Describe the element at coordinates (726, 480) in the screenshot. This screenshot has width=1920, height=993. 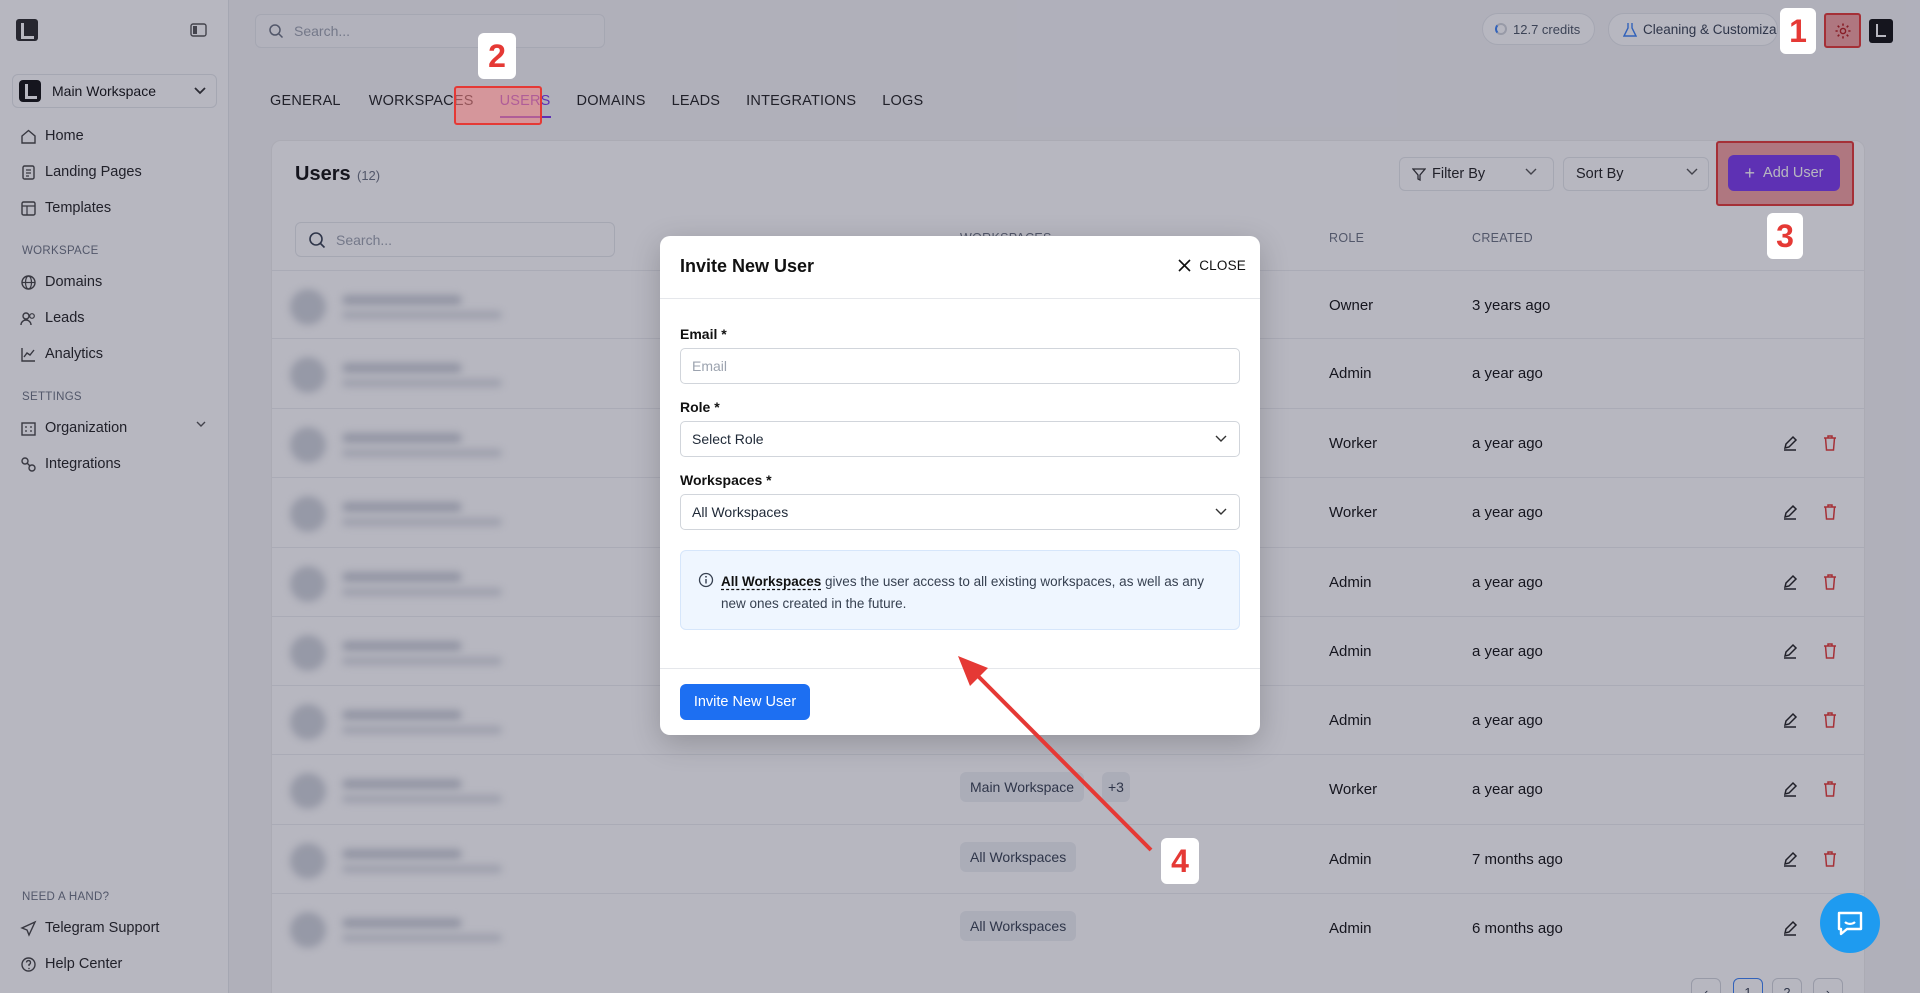
I see `workspaces-label: Workspaces *` at that location.